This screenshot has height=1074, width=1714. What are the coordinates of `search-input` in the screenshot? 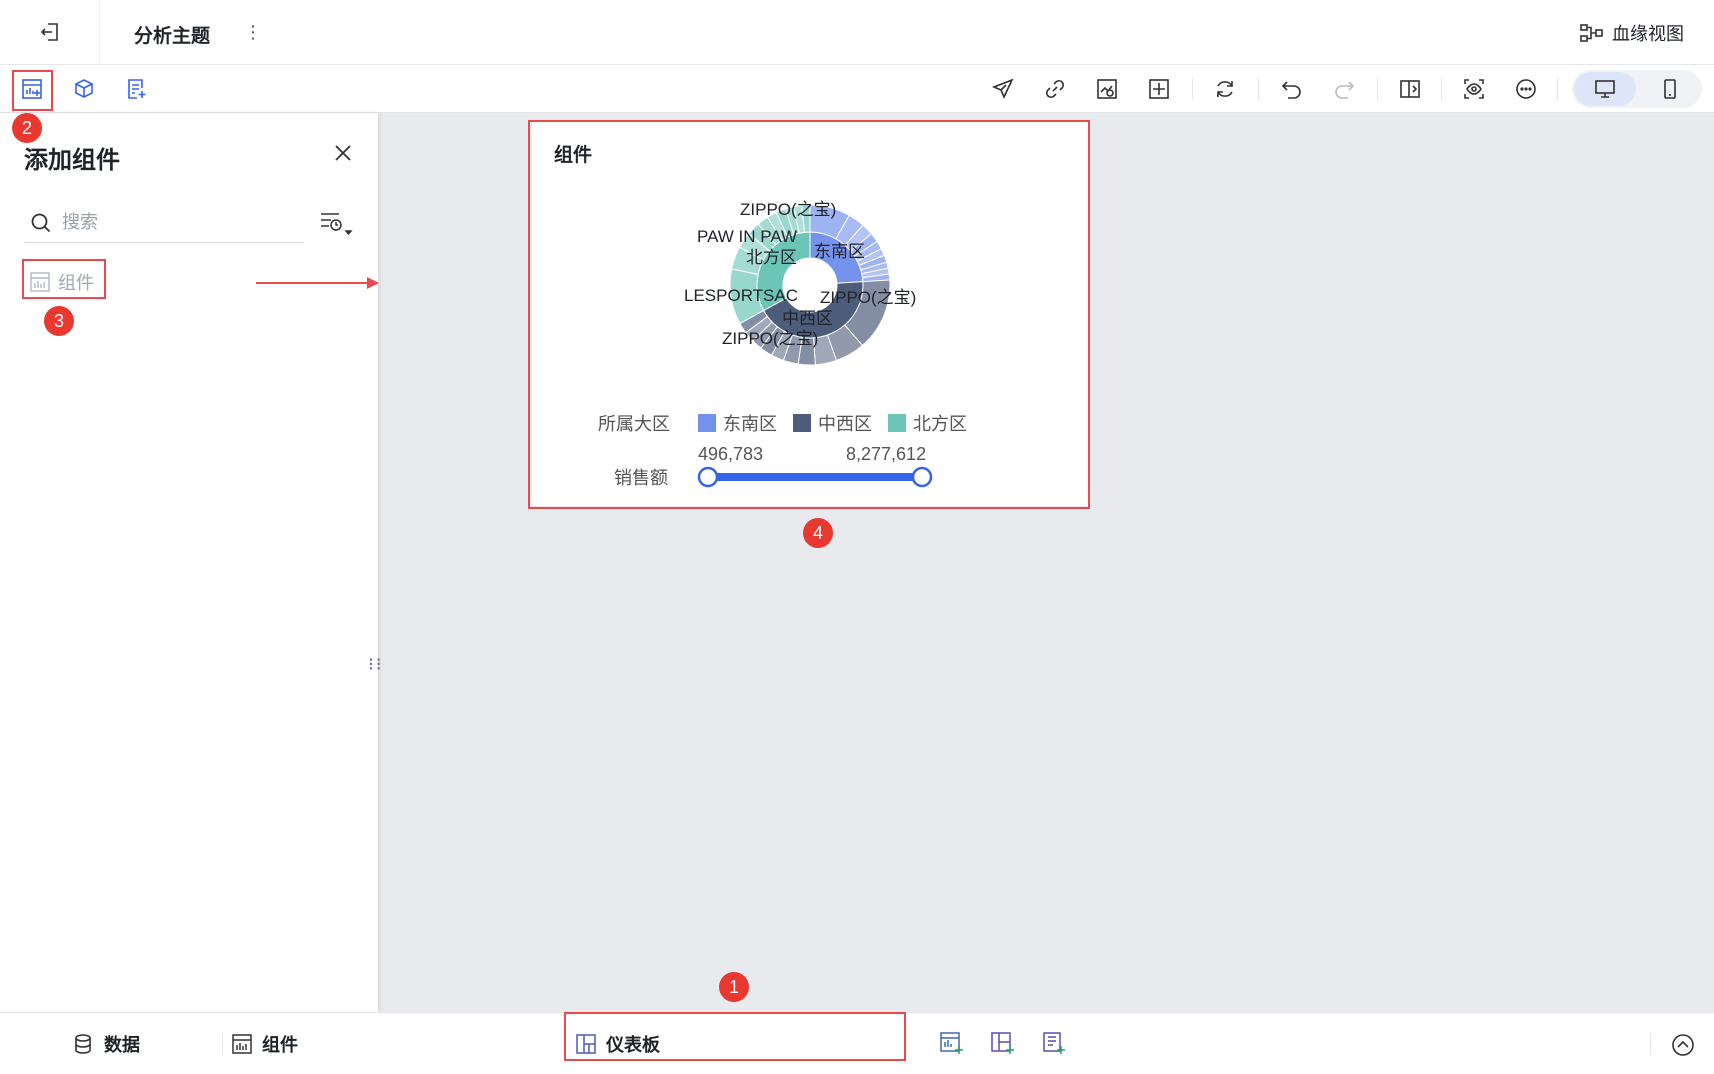 It's located at (172, 222).